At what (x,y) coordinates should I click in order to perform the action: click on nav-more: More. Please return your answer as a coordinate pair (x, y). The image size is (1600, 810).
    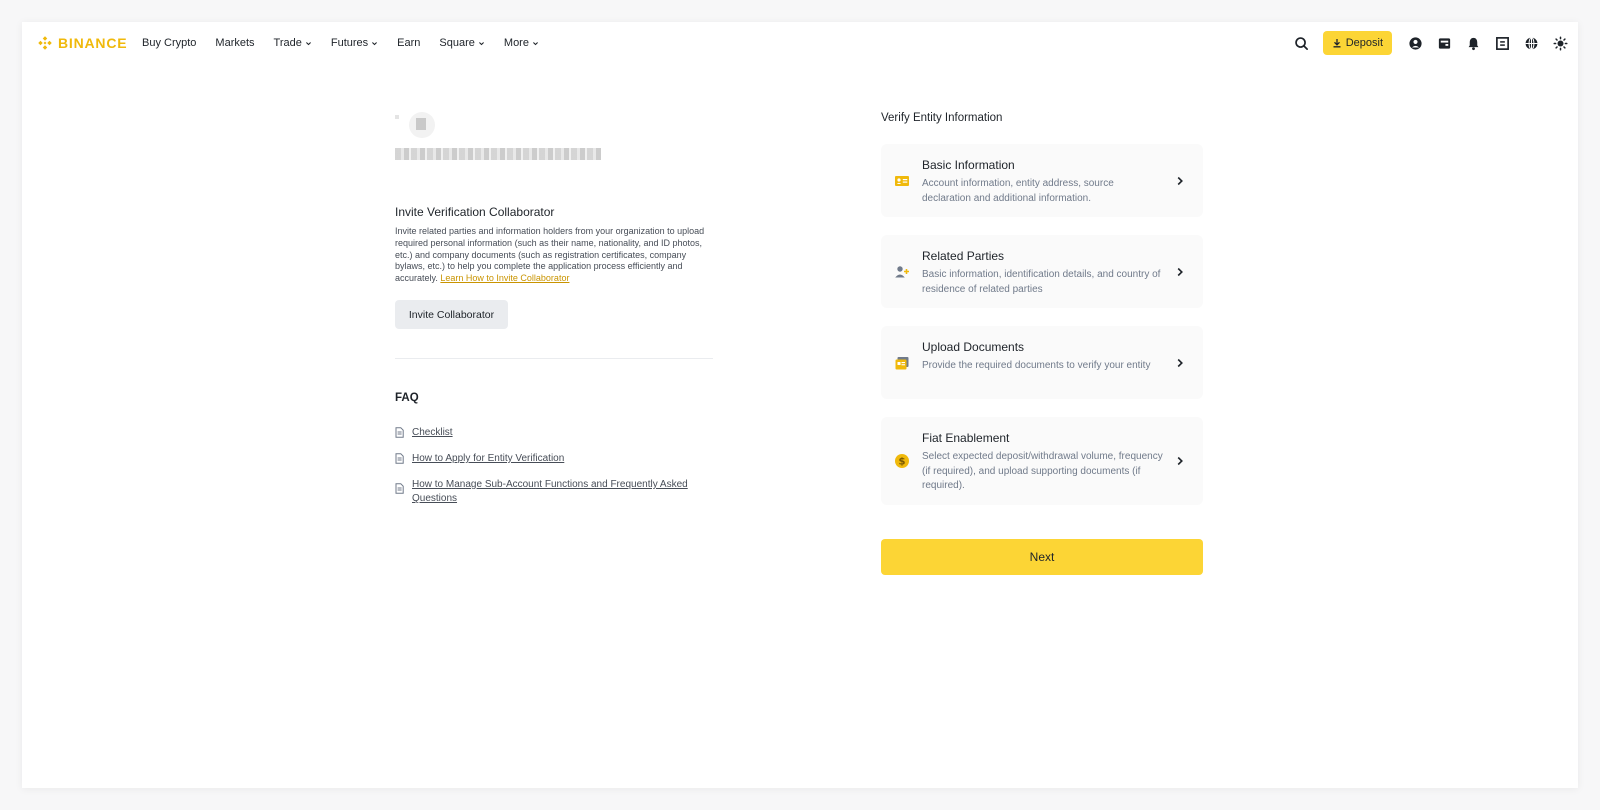
    Looking at the image, I should click on (521, 43).